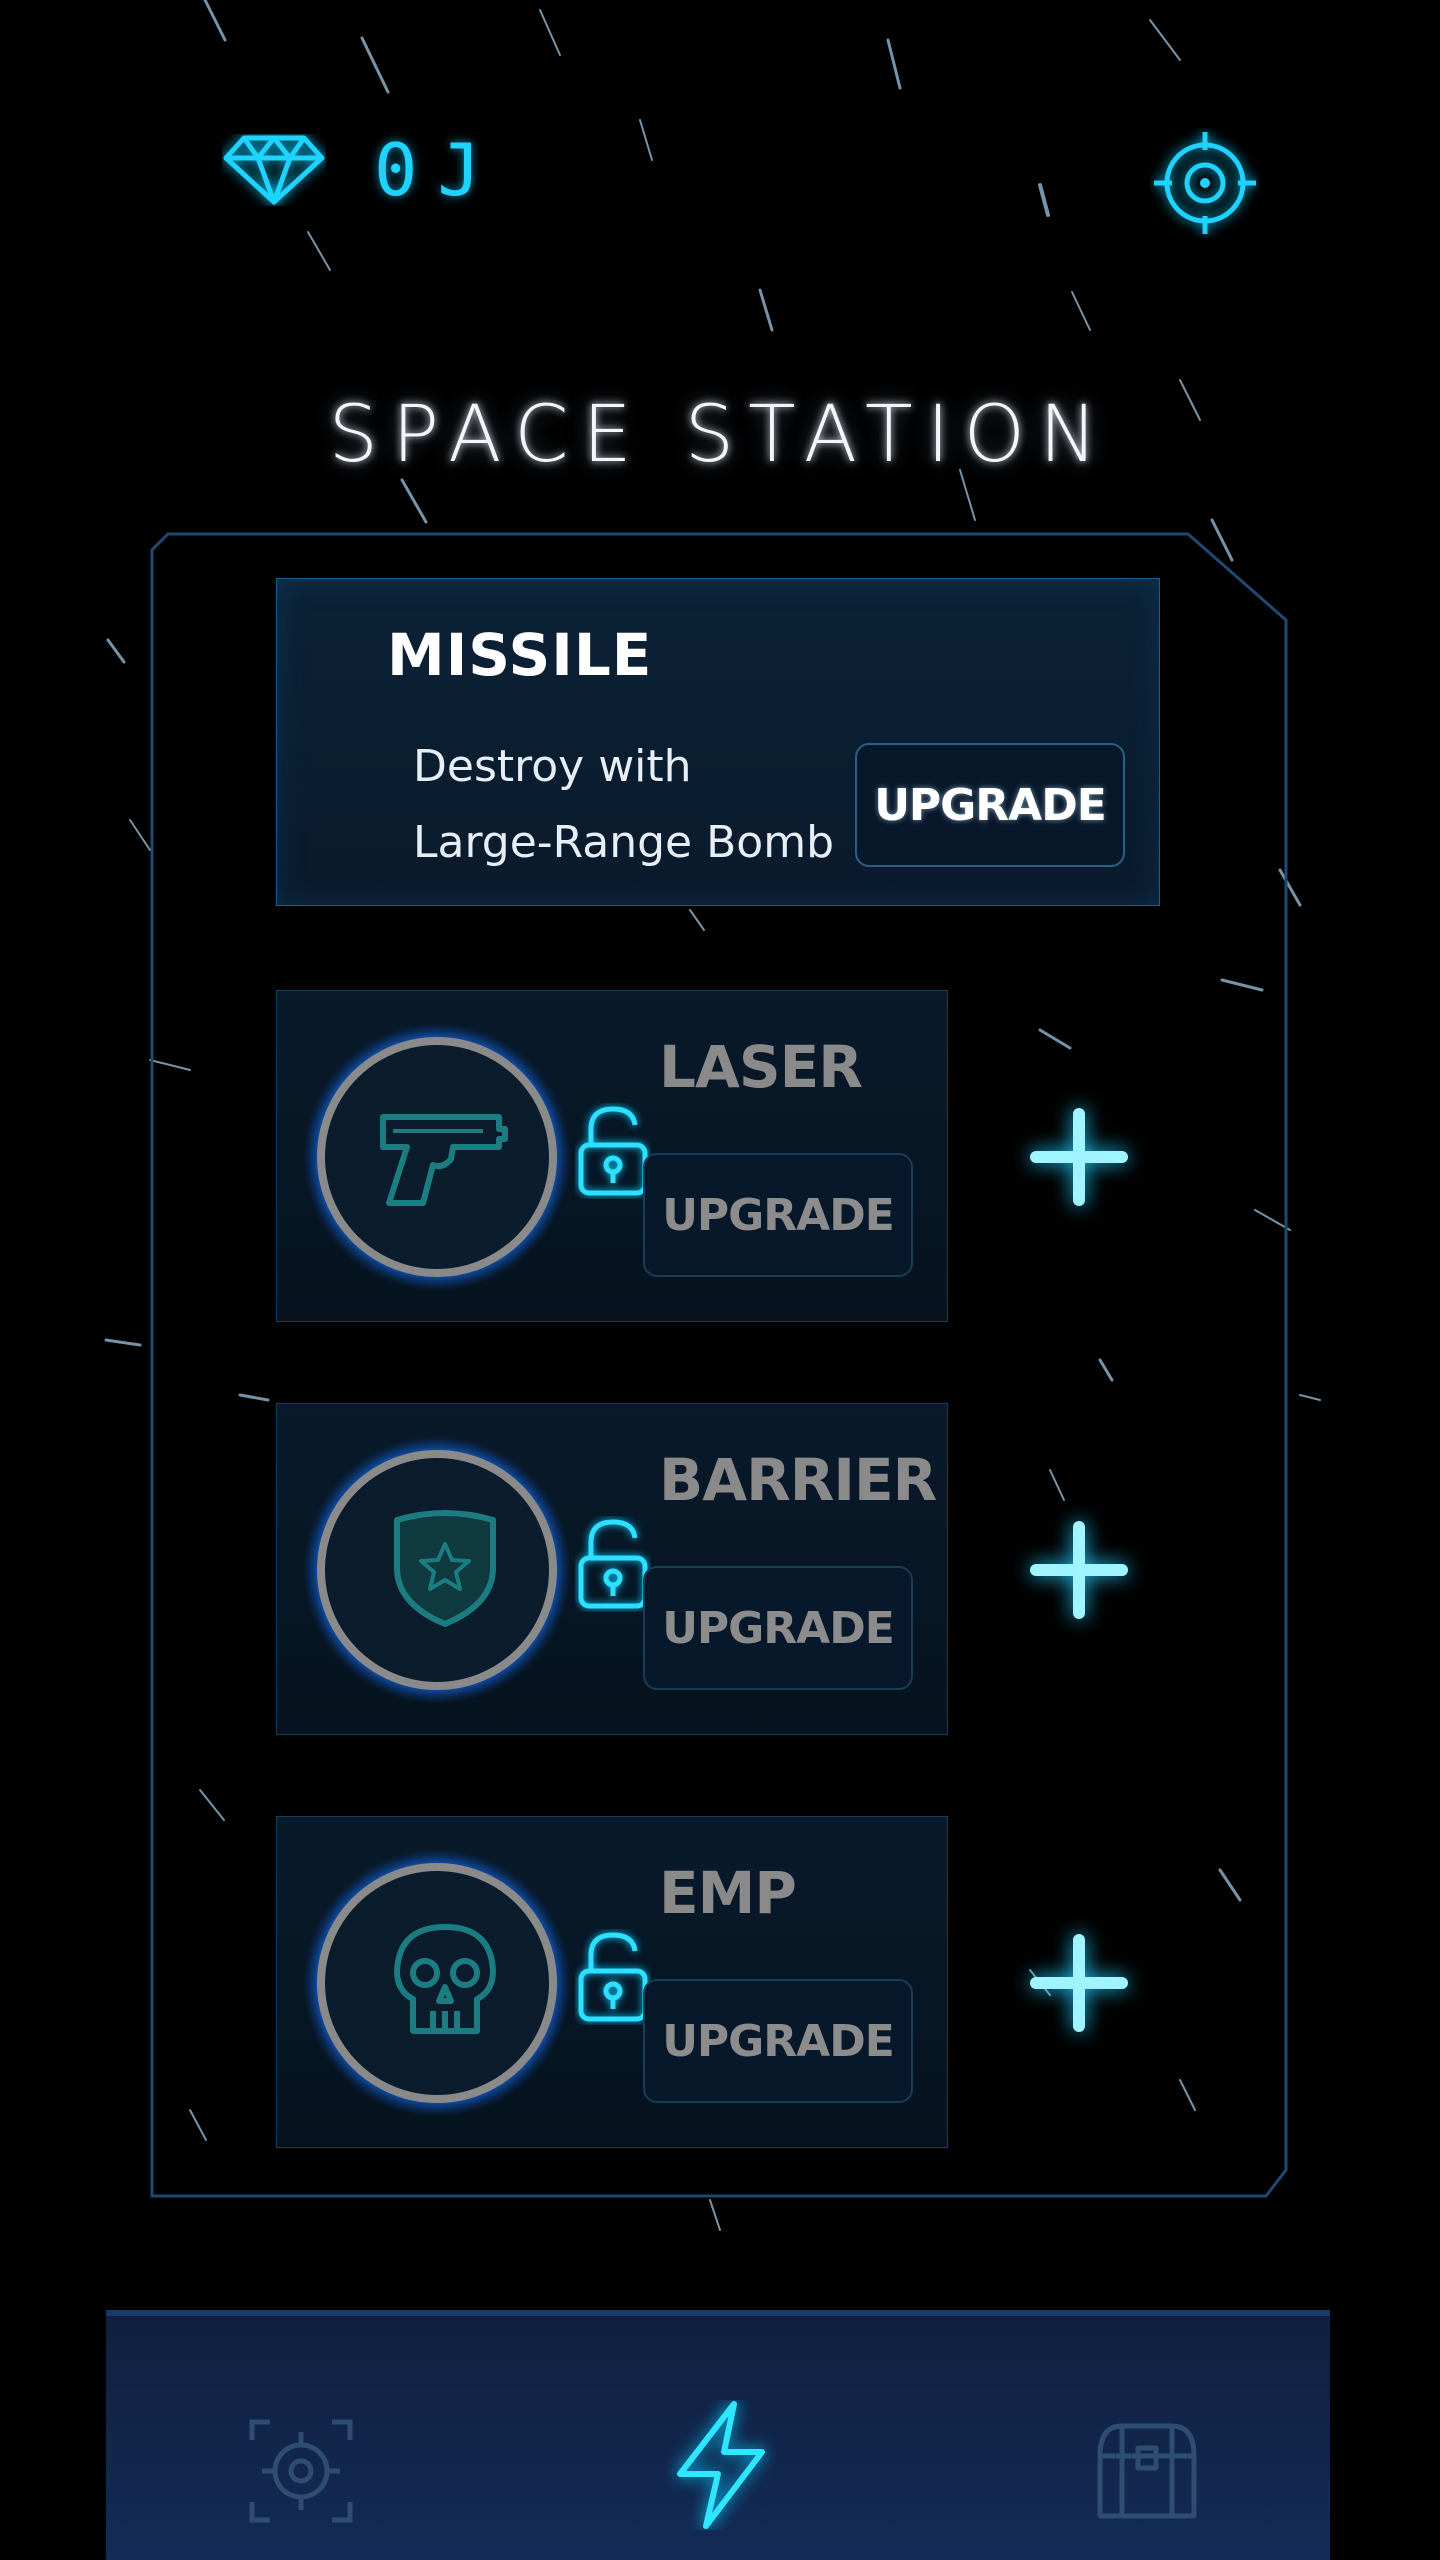 The height and width of the screenshot is (2560, 1440). Describe the element at coordinates (445, 1568) in the screenshot. I see `shield-star-icon` at that location.